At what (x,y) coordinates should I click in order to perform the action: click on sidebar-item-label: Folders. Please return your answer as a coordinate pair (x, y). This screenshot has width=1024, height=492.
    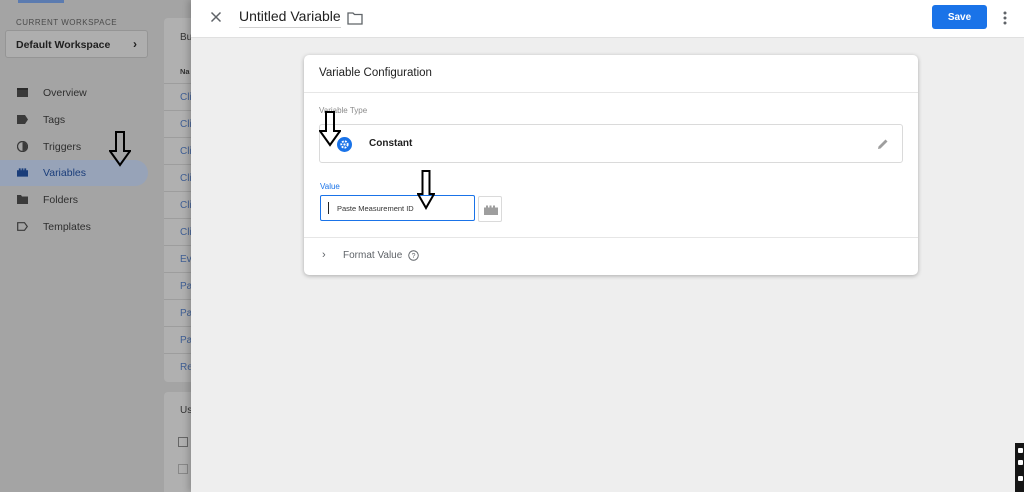
    Looking at the image, I should click on (61, 200).